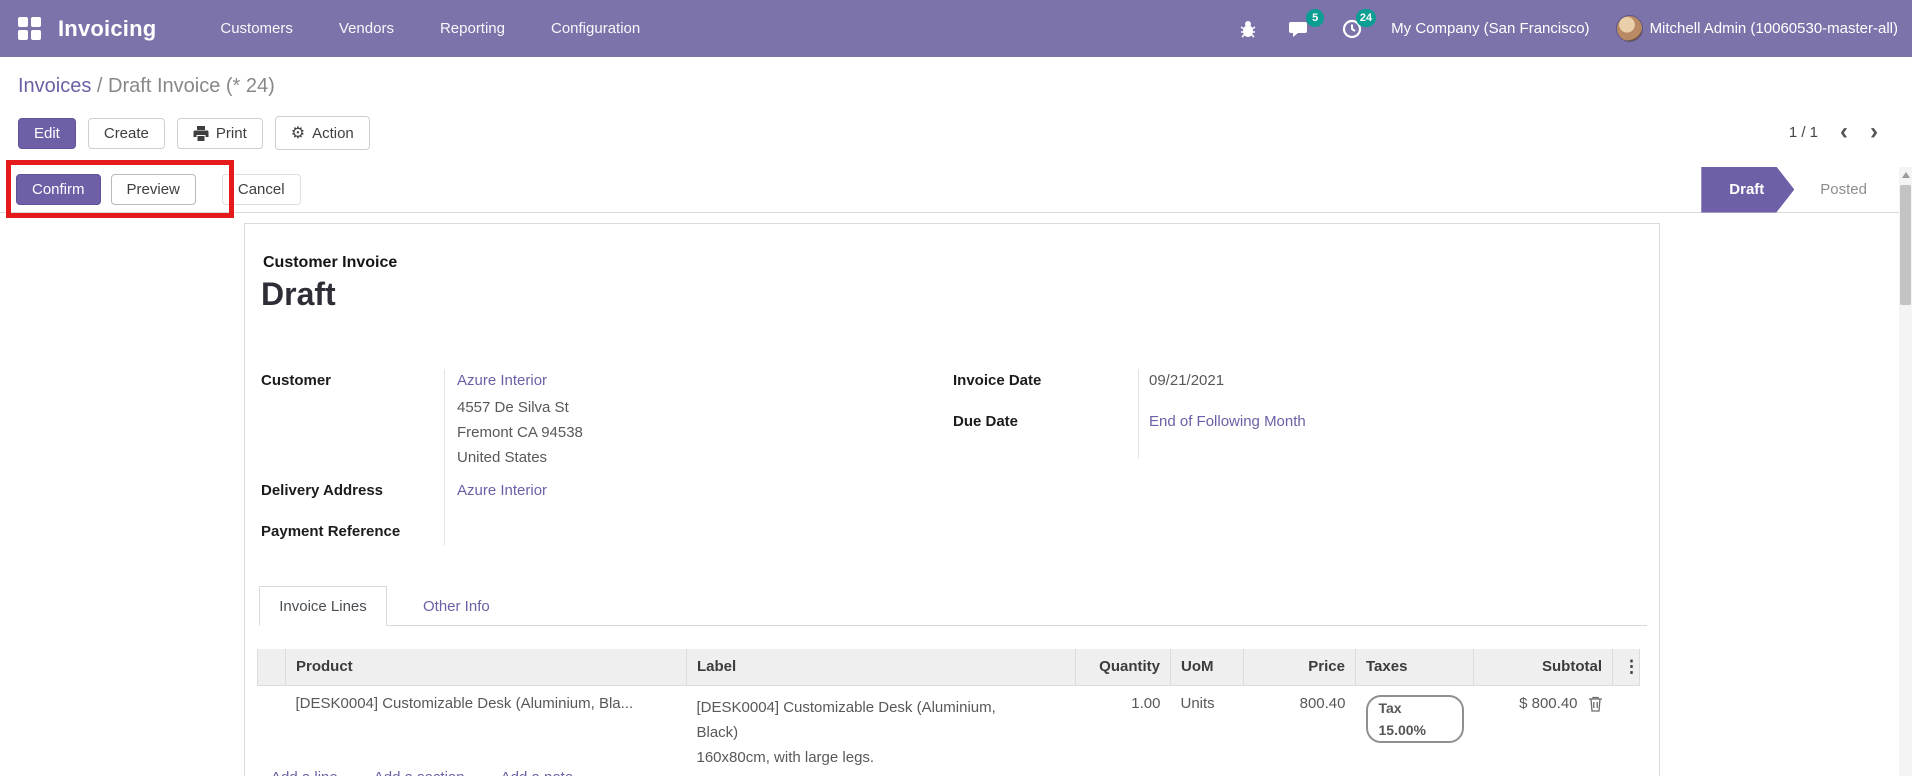 This screenshot has width=1912, height=776. I want to click on invoice-date-value: 09/21/2021, so click(1186, 380).